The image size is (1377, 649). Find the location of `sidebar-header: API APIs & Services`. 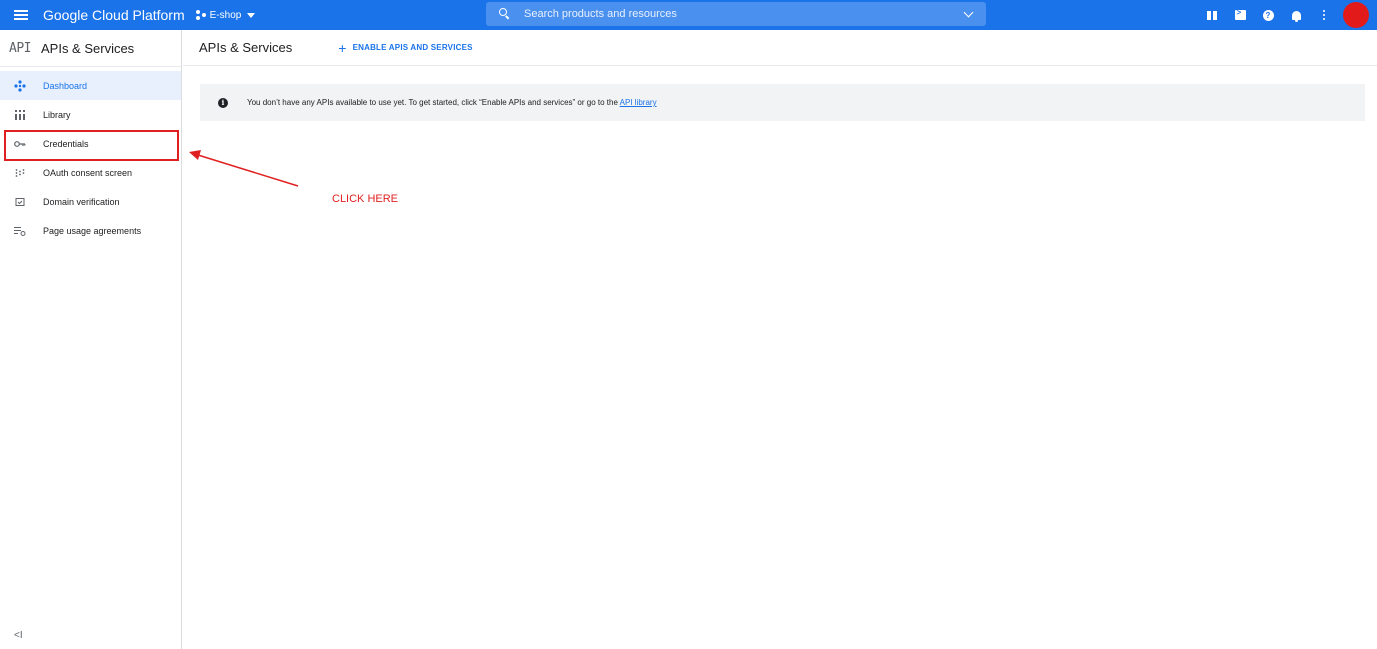

sidebar-header: API APIs & Services is located at coordinates (90, 48).